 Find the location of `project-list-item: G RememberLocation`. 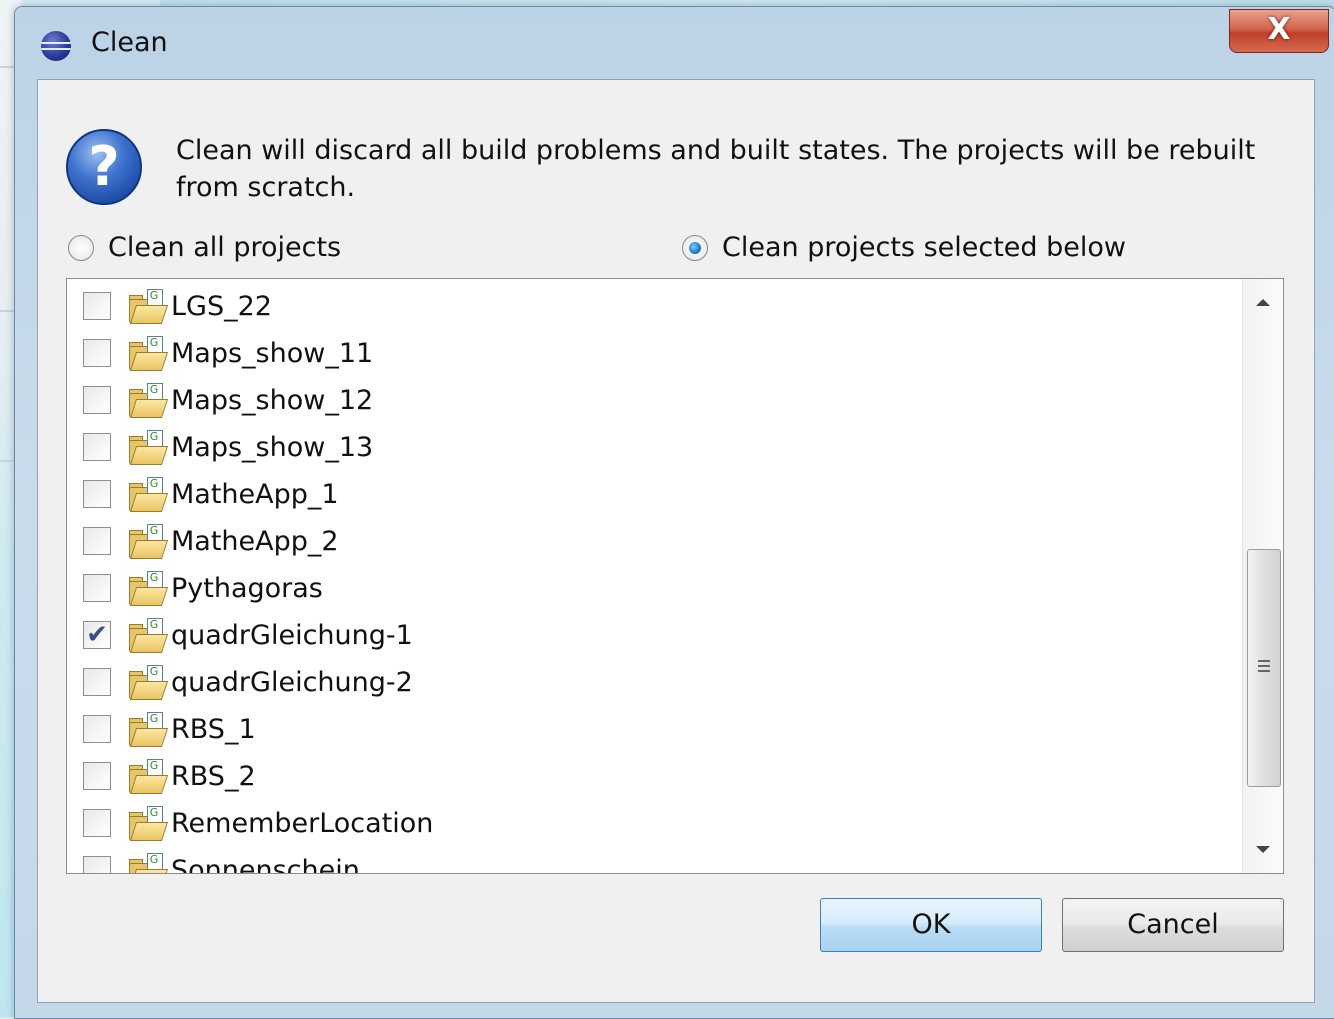

project-list-item: G RememberLocation is located at coordinates (258, 823).